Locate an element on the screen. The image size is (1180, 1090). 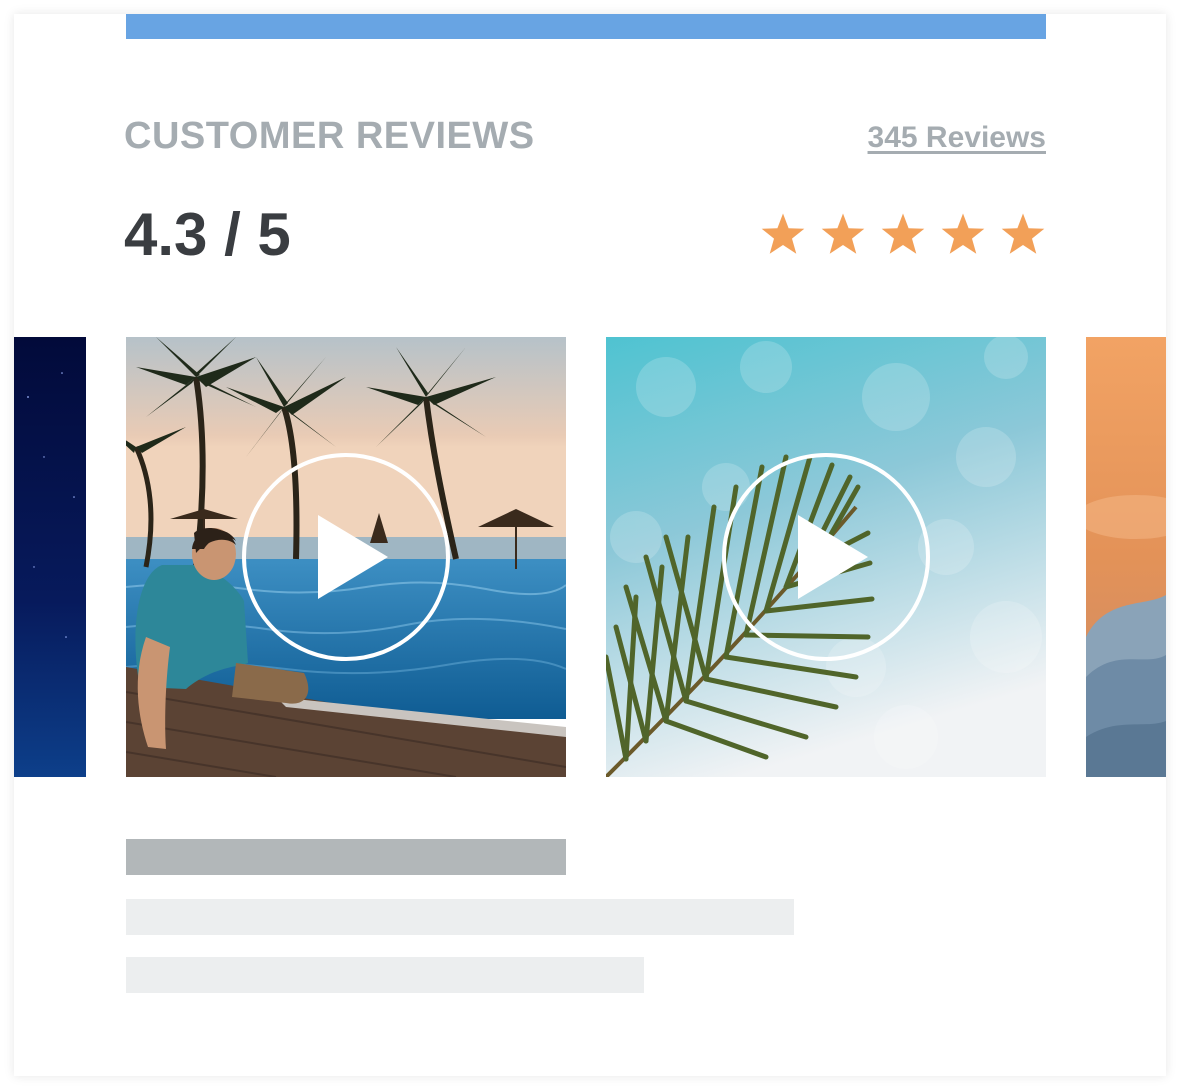
rating-score: 4.3 / 5 is located at coordinates (207, 234).